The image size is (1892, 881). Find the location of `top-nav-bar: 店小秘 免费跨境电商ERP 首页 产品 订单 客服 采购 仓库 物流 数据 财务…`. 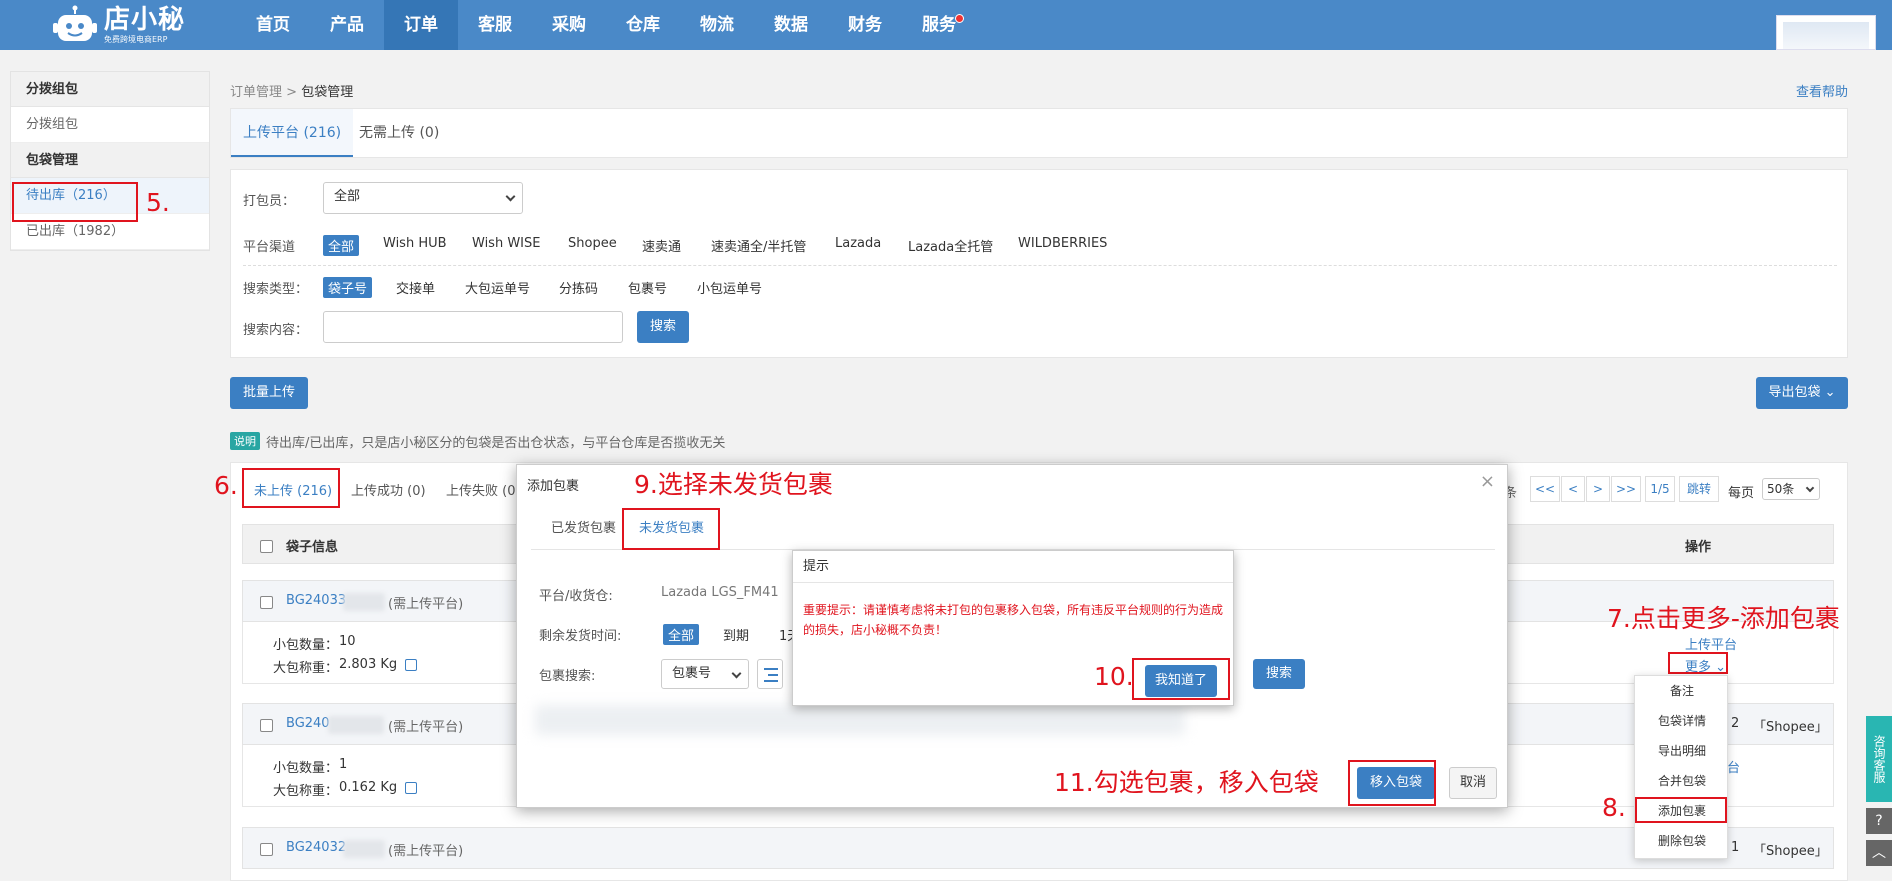

top-nav-bar: 店小秘 免费跨境电商ERP 首页 产品 订单 客服 采购 仓库 物流 数据 财务… is located at coordinates (946, 25).